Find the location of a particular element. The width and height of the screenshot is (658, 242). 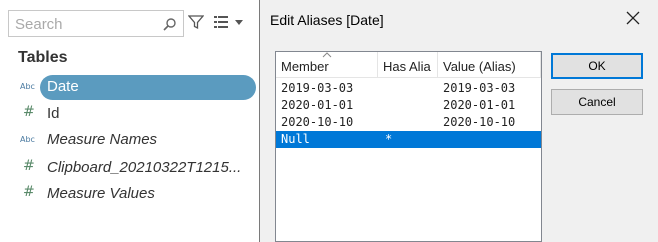

column-member: Member is located at coordinates (328, 66).